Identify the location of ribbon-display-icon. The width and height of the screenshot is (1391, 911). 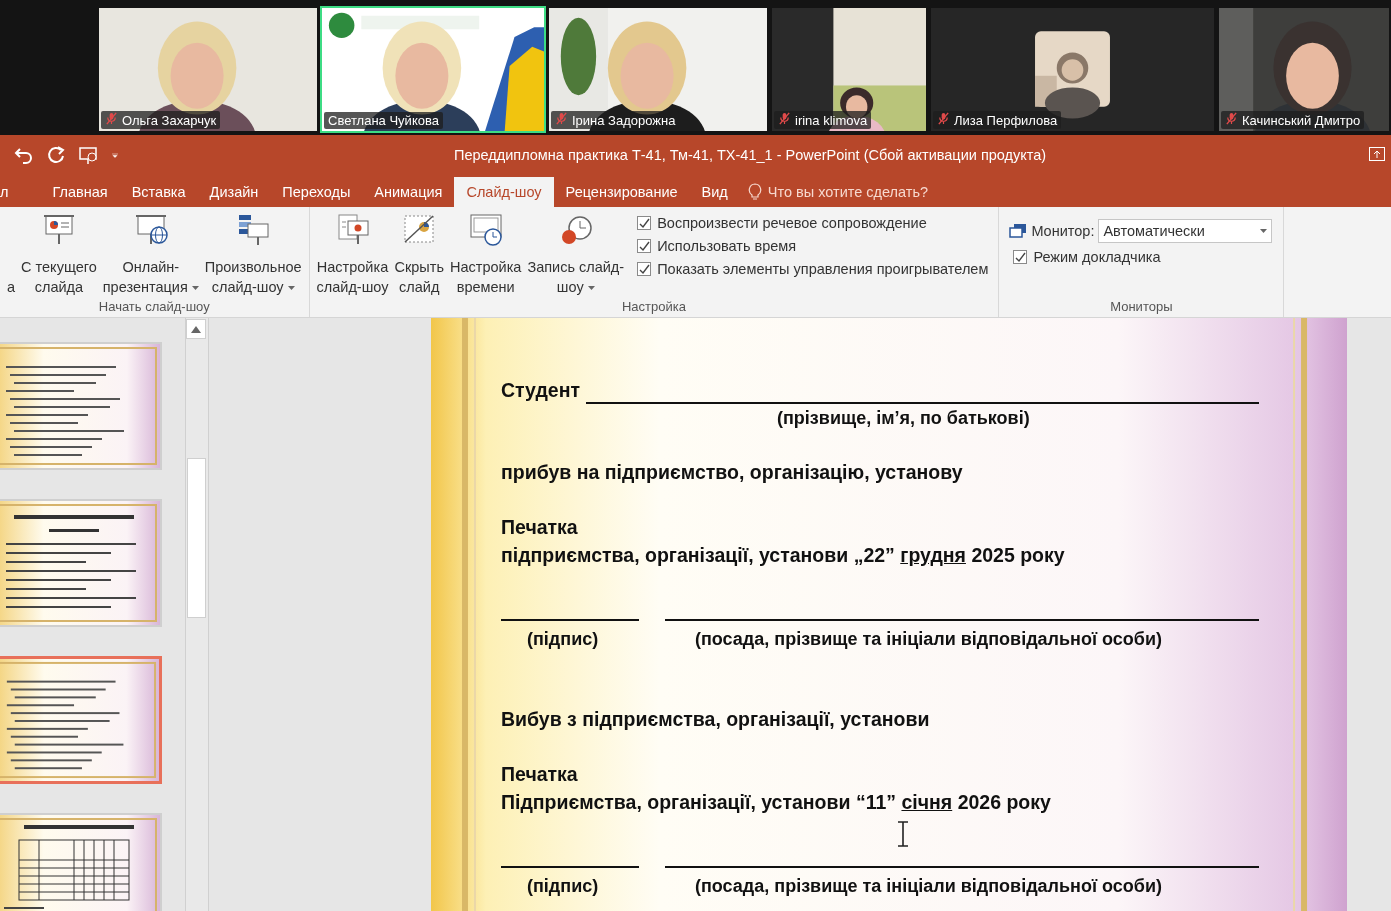
(1377, 154).